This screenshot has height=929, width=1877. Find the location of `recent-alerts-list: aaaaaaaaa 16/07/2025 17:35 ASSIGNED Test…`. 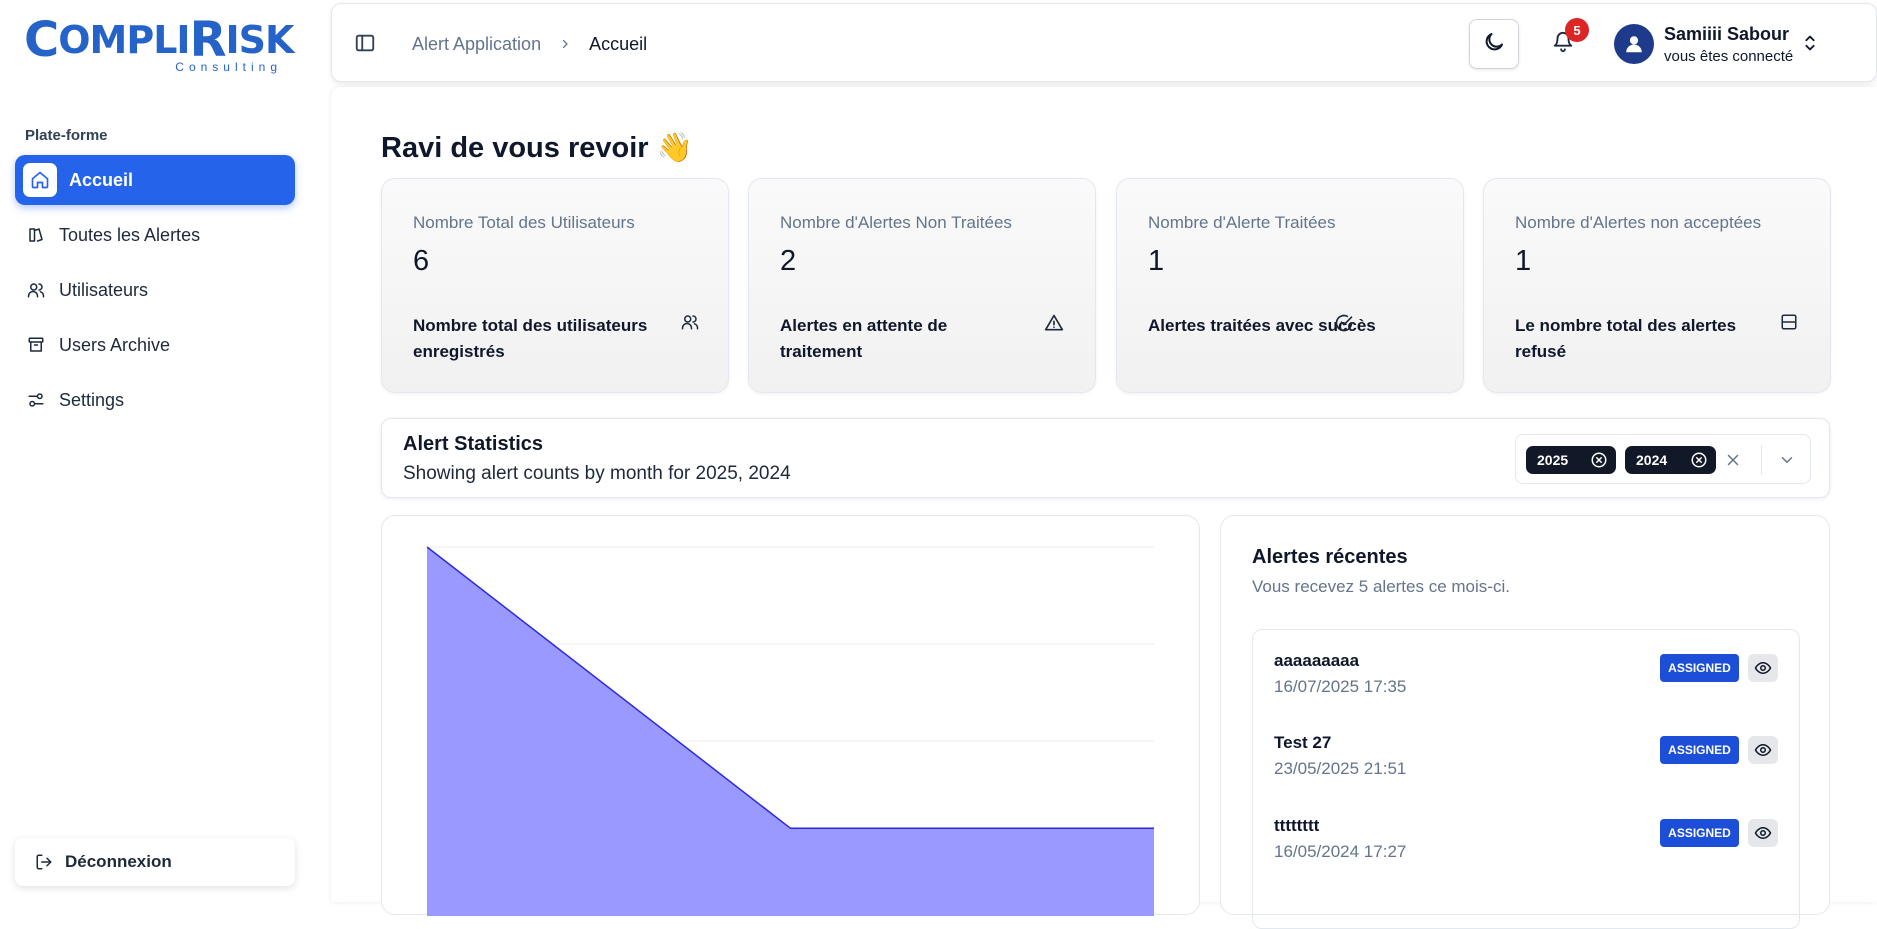

recent-alerts-list: aaaaaaaaa 16/07/2025 17:35 ASSIGNED Test… is located at coordinates (1526, 779).